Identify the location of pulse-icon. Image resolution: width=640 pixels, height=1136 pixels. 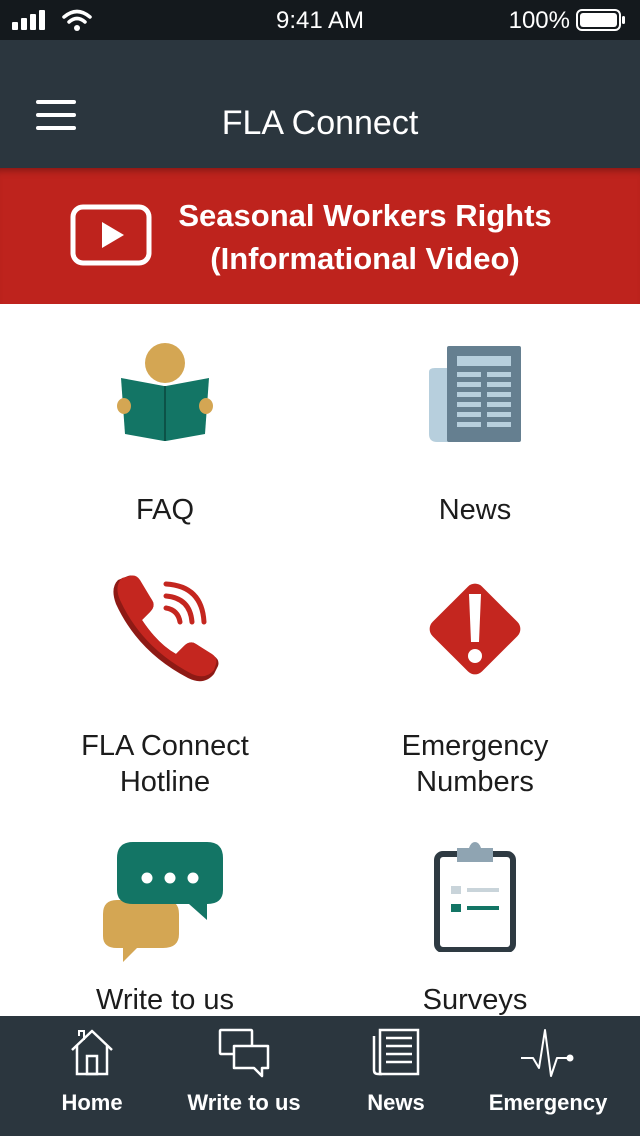
(547, 1053).